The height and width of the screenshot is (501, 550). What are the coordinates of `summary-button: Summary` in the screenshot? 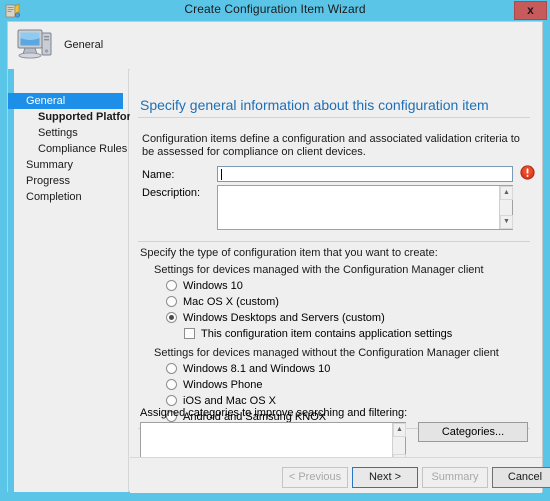 It's located at (455, 477).